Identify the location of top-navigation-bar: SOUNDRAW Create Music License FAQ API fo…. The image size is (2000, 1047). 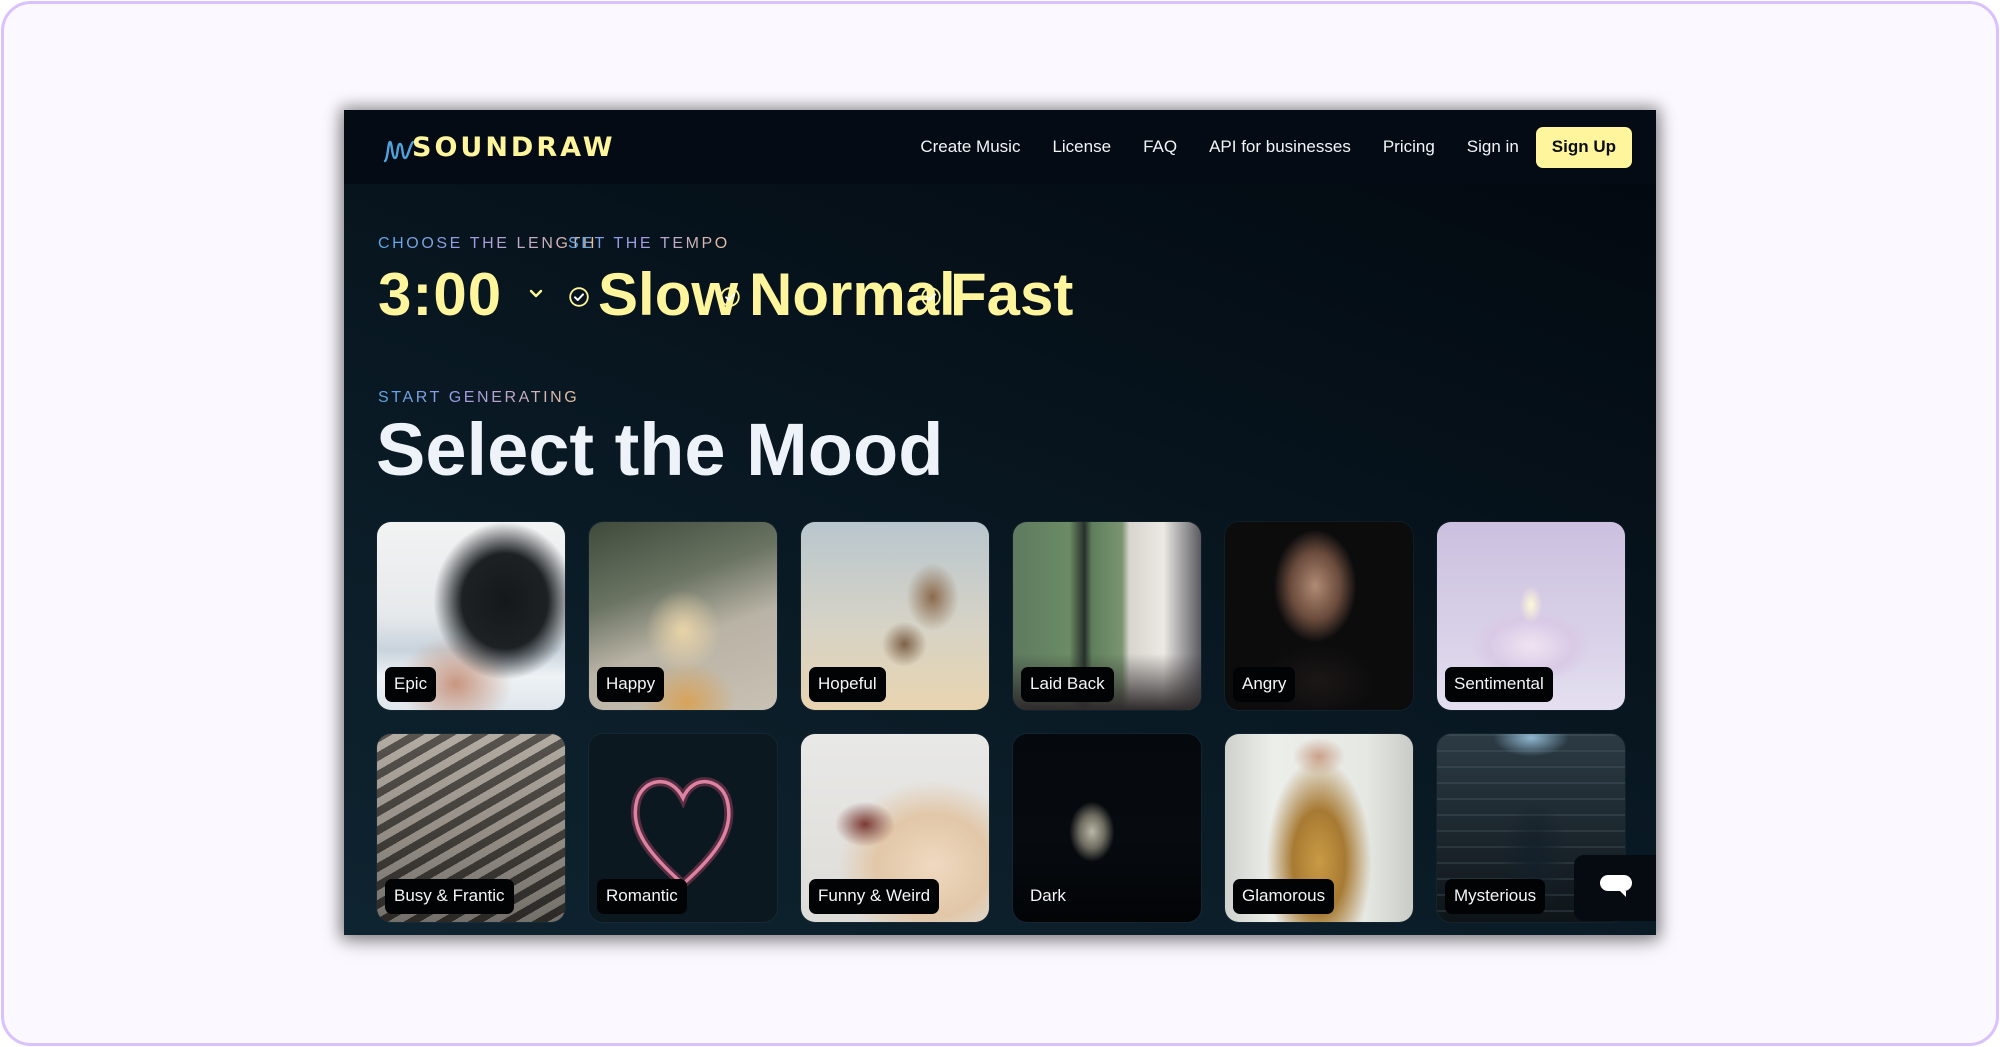
(1000, 147).